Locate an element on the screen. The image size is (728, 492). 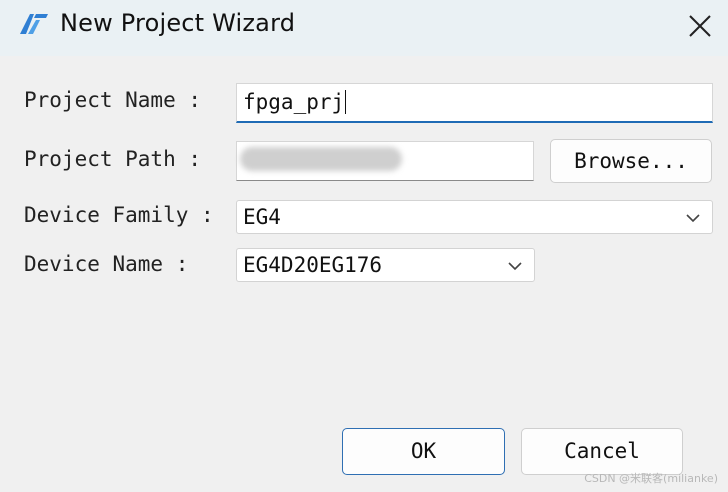
ok-button: OK is located at coordinates (423, 451).